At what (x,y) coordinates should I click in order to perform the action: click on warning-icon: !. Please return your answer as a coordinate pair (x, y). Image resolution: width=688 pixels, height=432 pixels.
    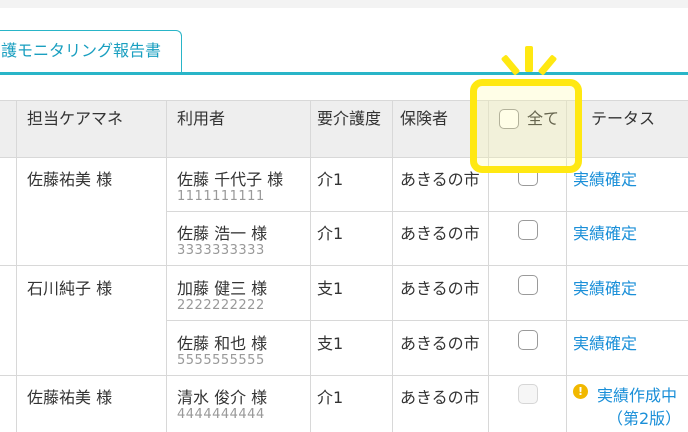
    Looking at the image, I should click on (580, 391).